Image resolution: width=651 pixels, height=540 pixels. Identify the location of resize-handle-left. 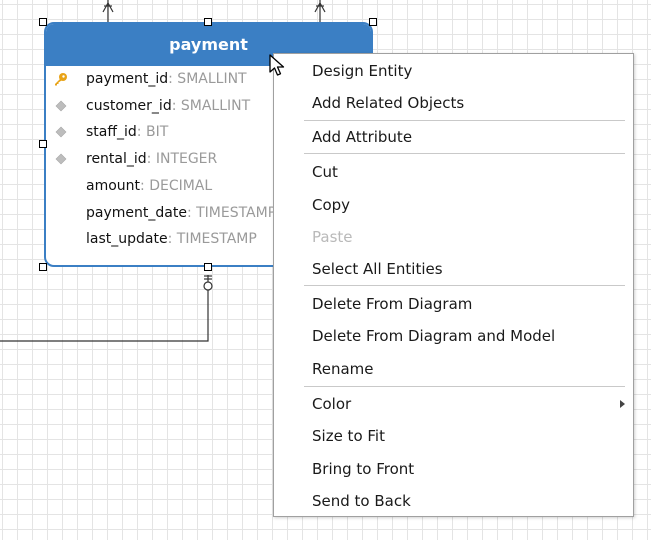
(43, 144).